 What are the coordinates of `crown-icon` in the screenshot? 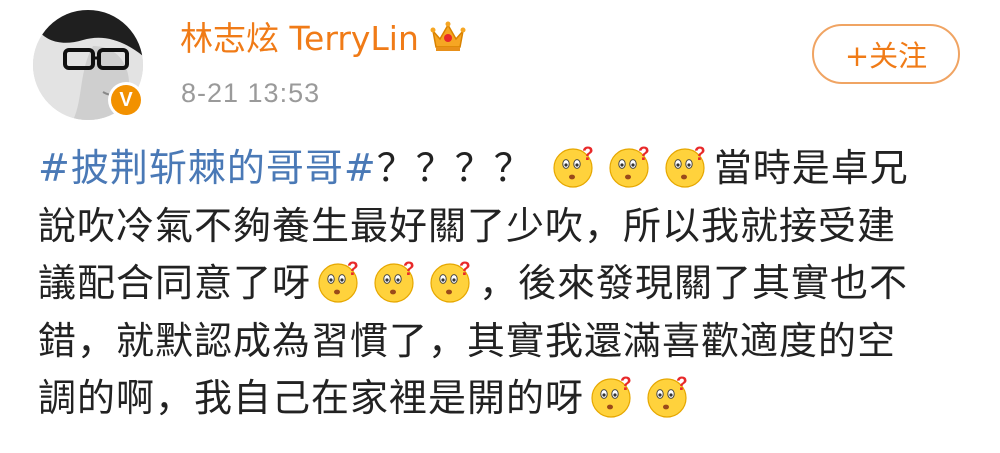 It's located at (448, 36).